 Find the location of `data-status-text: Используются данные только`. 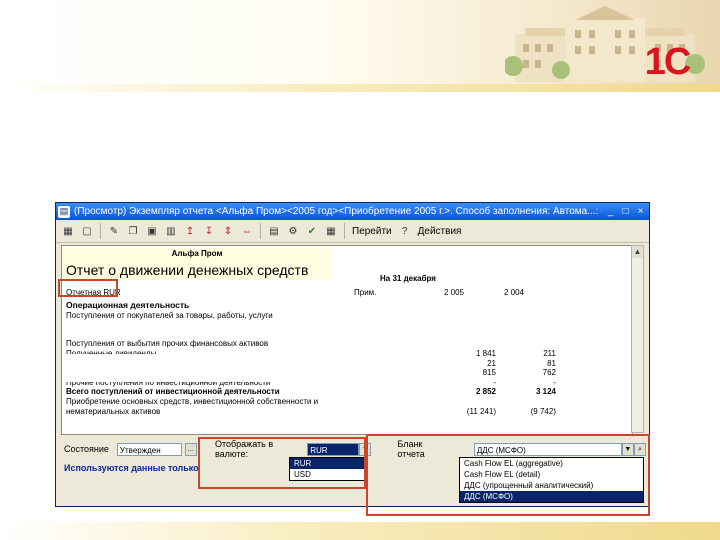

data-status-text: Используются данные только is located at coordinates (131, 468).